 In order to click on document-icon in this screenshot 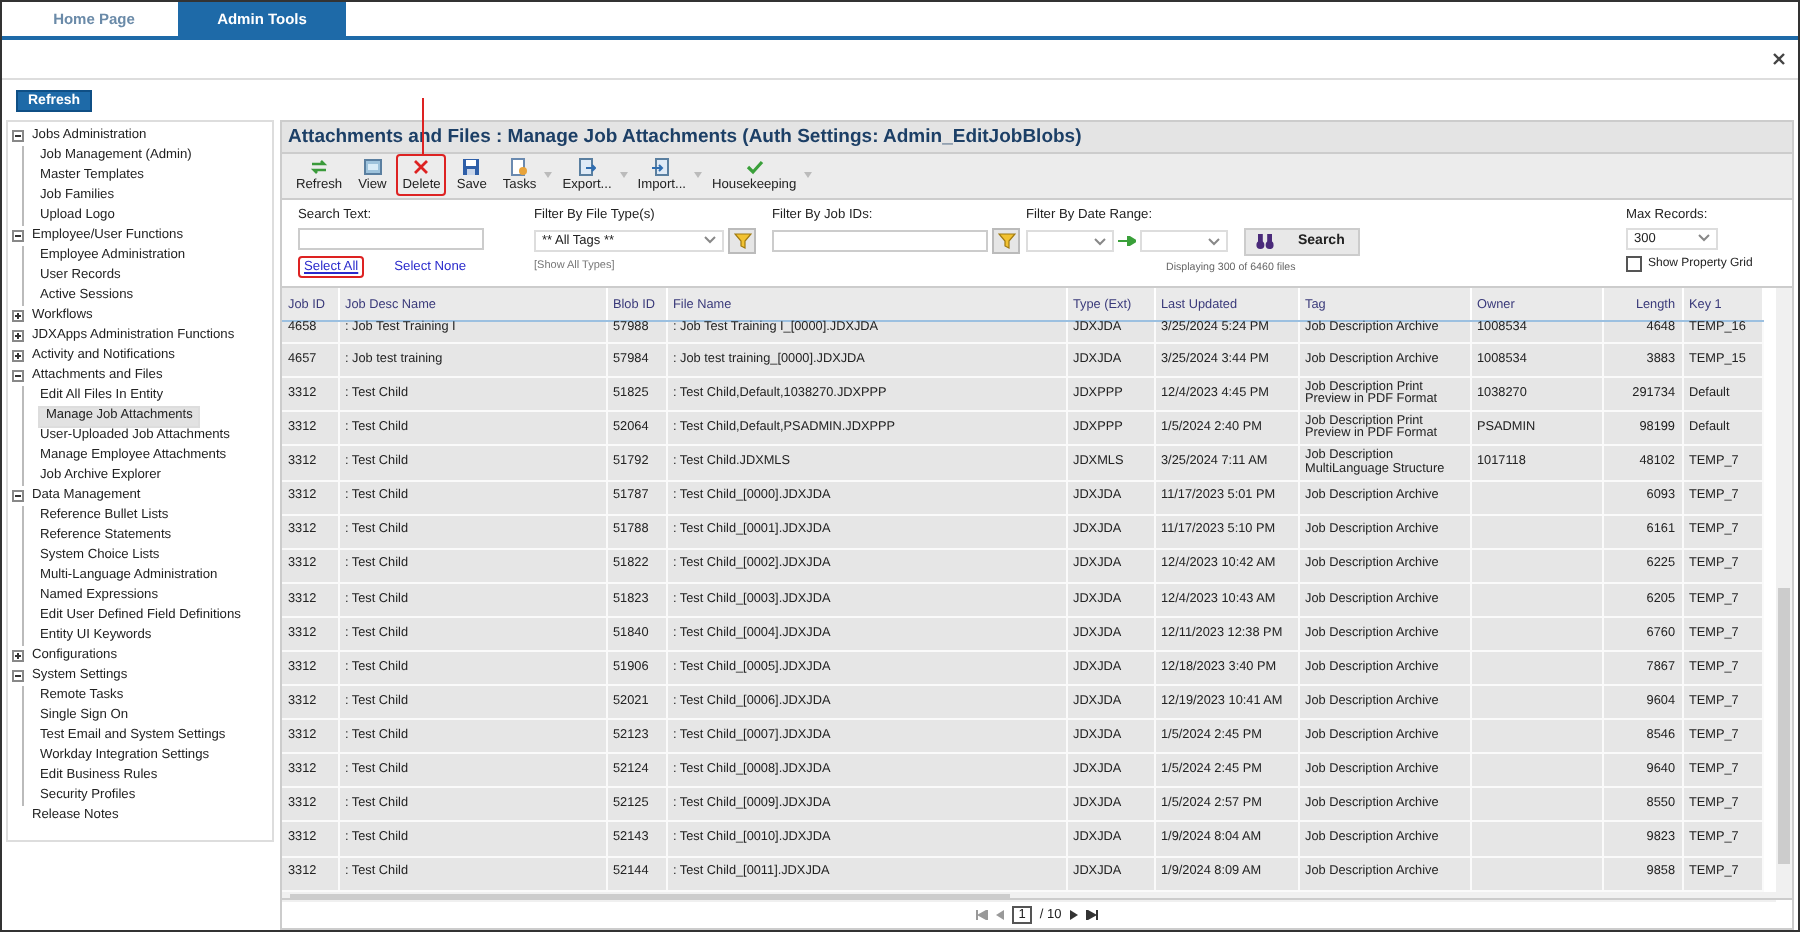, I will do `click(519, 167)`.